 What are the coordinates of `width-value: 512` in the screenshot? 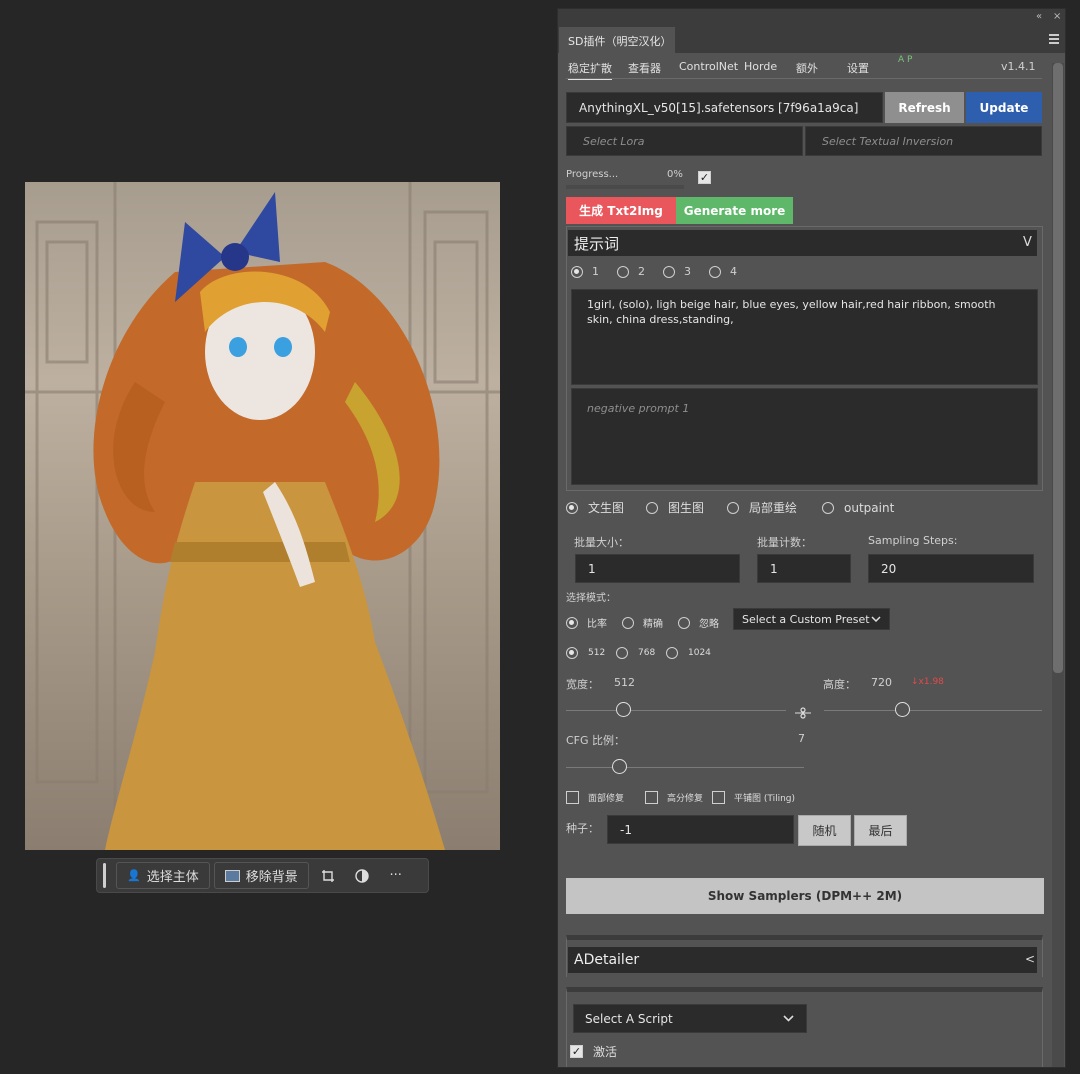 It's located at (624, 682).